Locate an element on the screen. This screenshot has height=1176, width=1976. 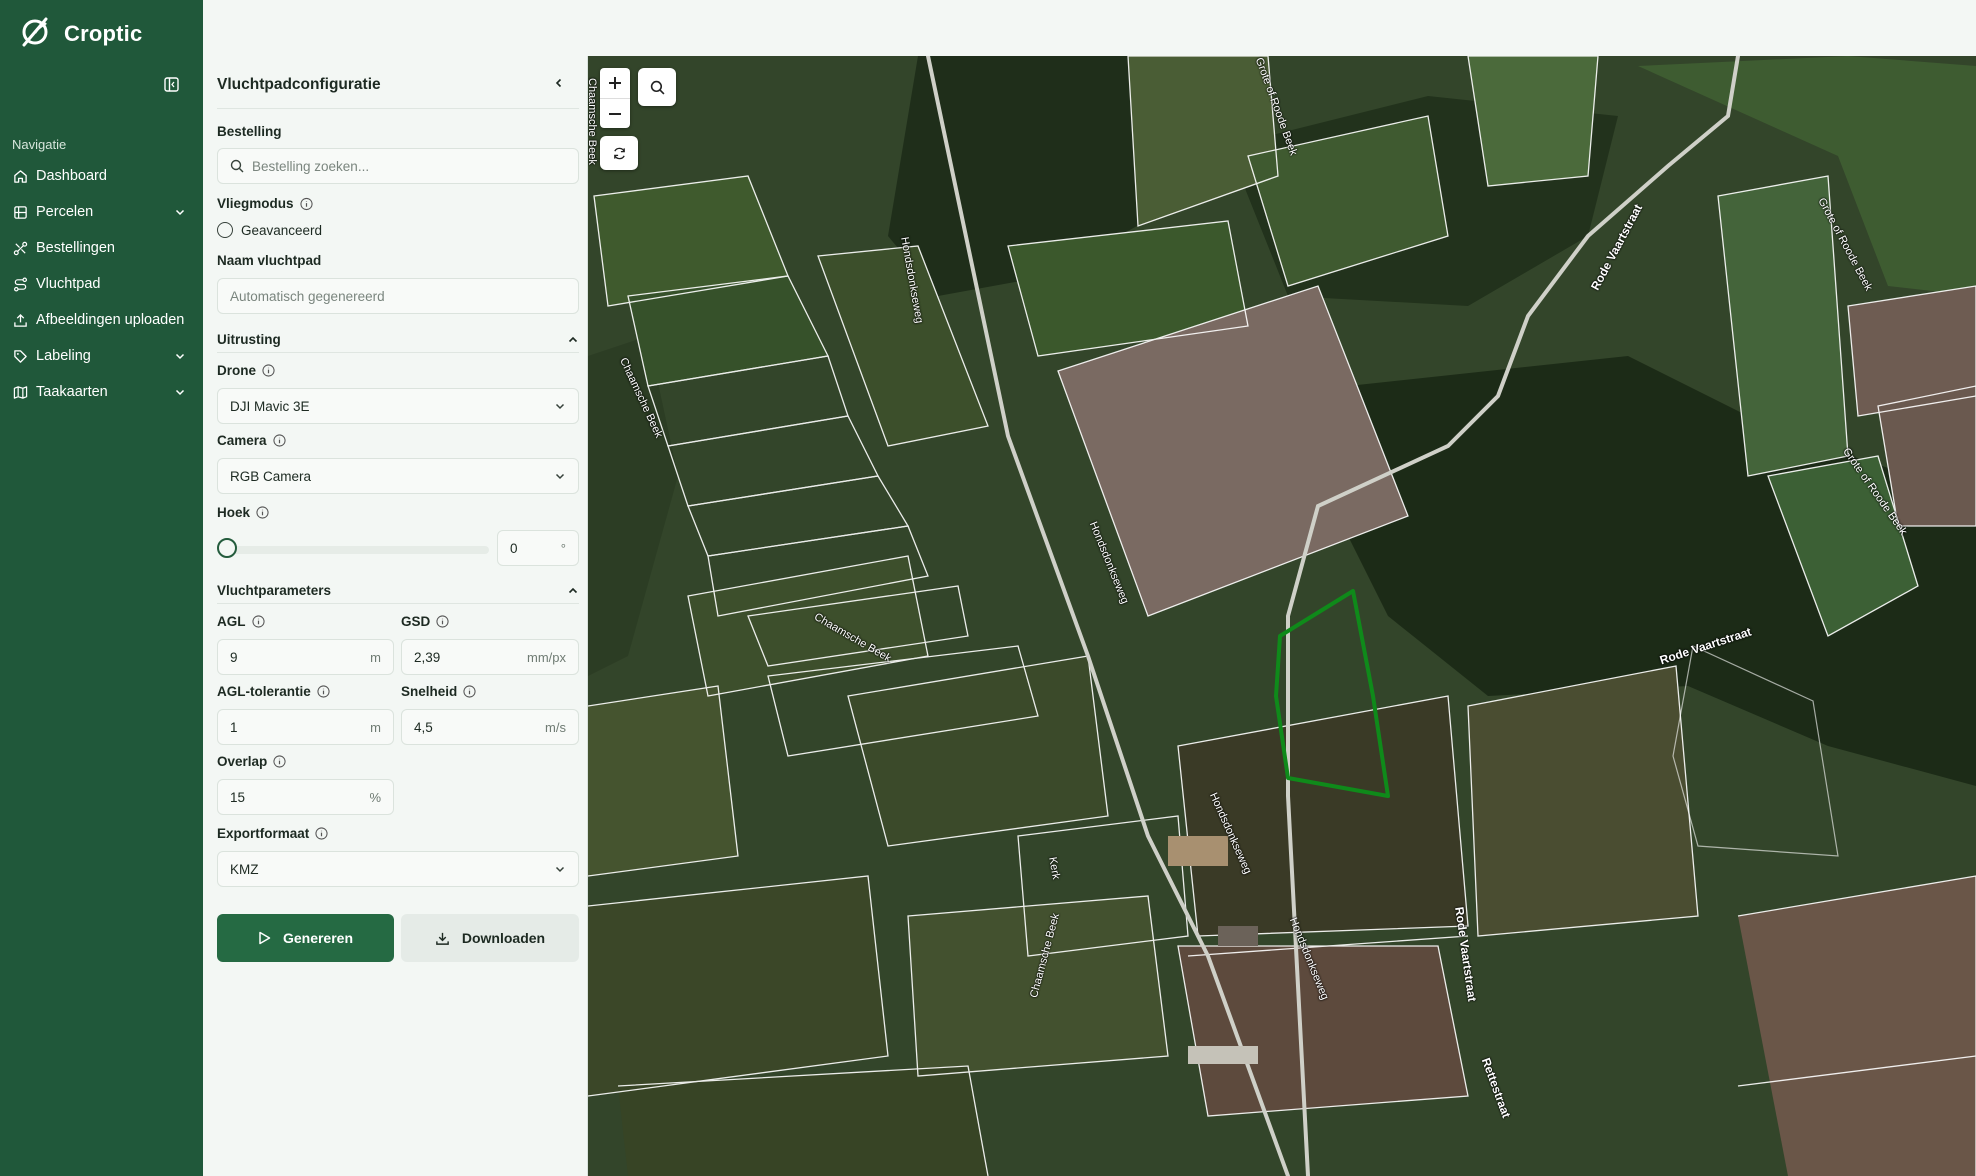
overlap-input: 15 % is located at coordinates (305, 797).